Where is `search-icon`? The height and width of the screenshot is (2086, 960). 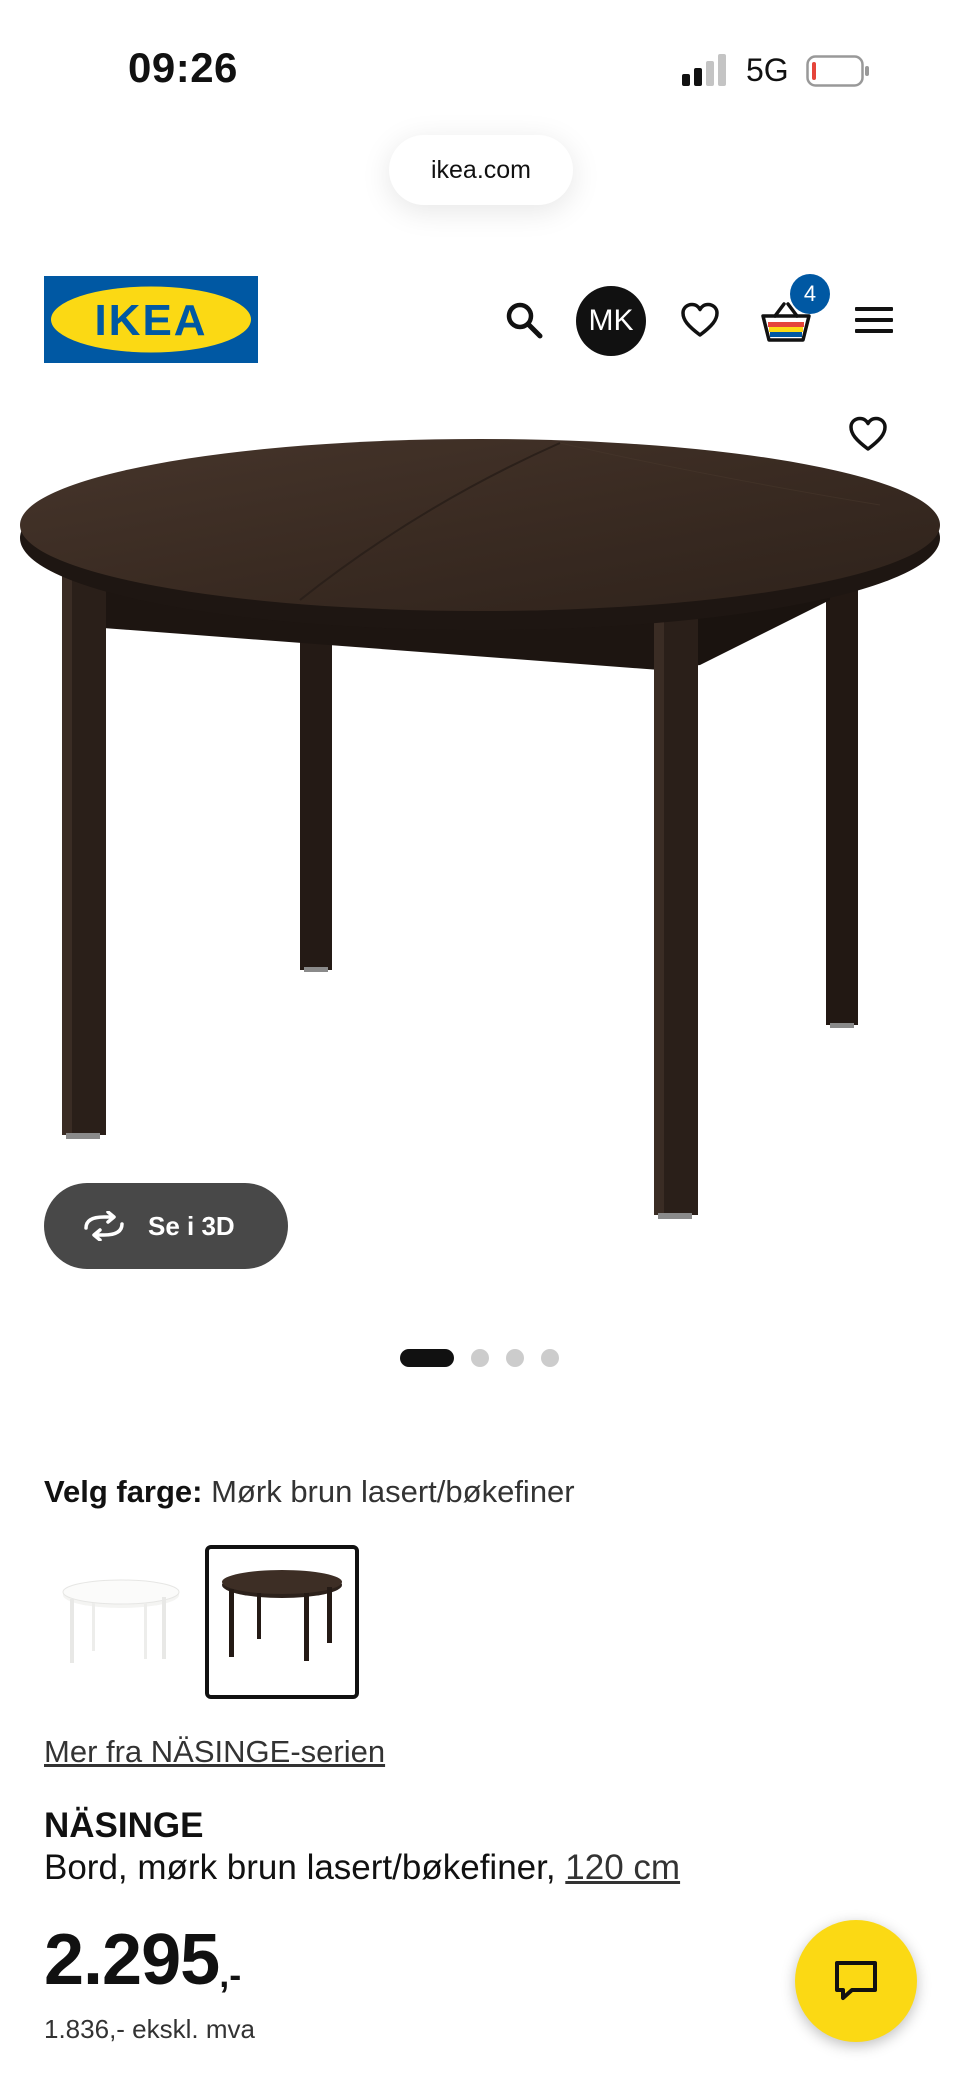
search-icon is located at coordinates (524, 320).